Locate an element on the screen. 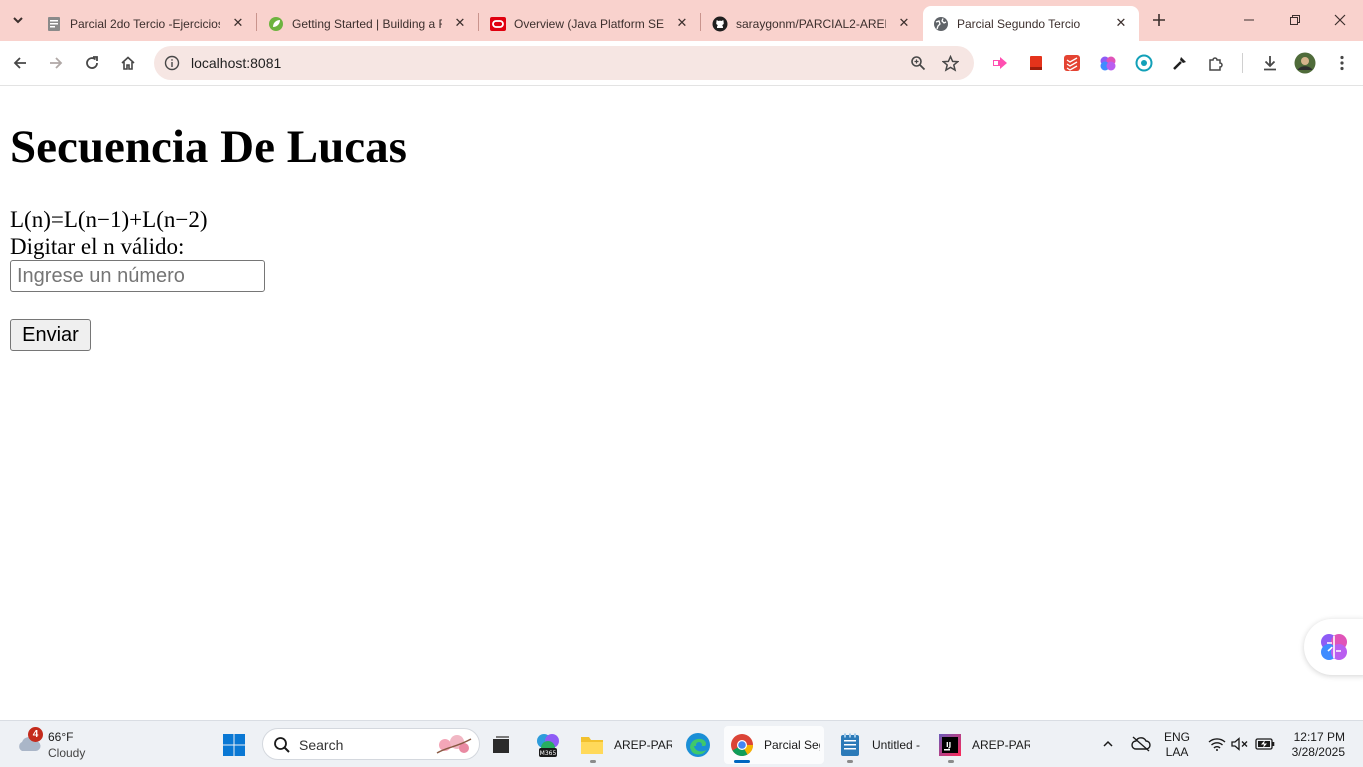 The height and width of the screenshot is (767, 1363). notepad-icon is located at coordinates (850, 745).